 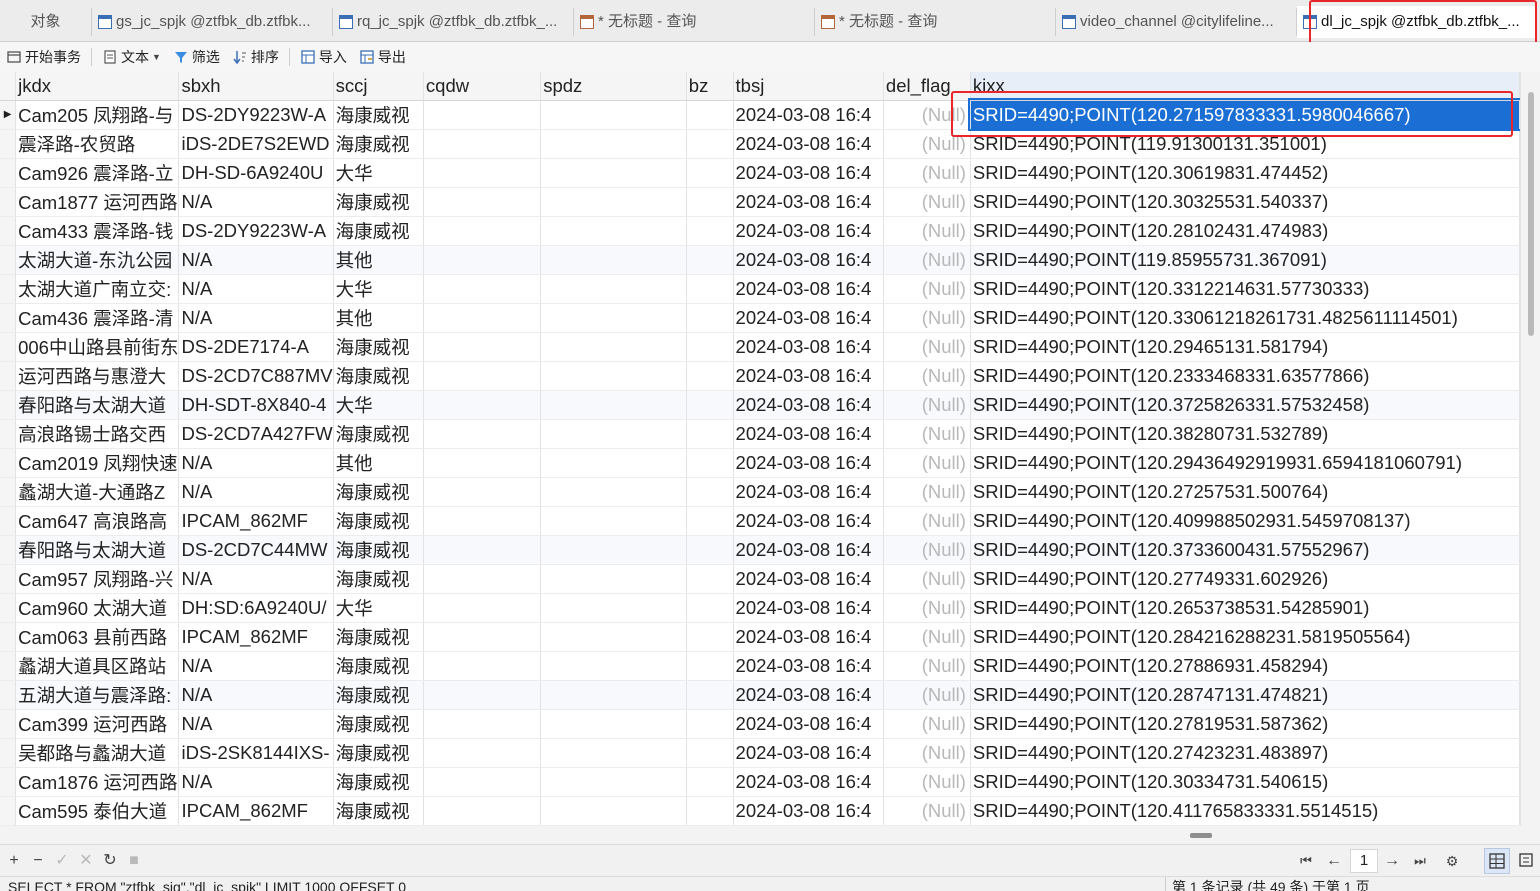 What do you see at coordinates (613, 86) in the screenshot?
I see `column-header-spdz: spdz` at bounding box center [613, 86].